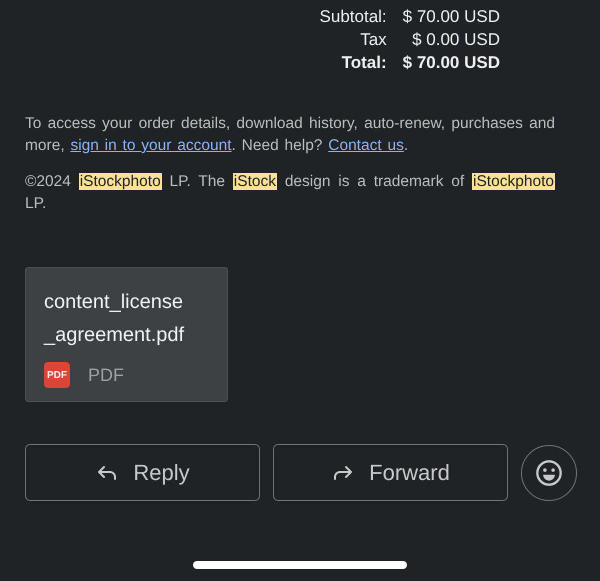 This screenshot has width=600, height=581. I want to click on file-name: content_license, so click(114, 302).